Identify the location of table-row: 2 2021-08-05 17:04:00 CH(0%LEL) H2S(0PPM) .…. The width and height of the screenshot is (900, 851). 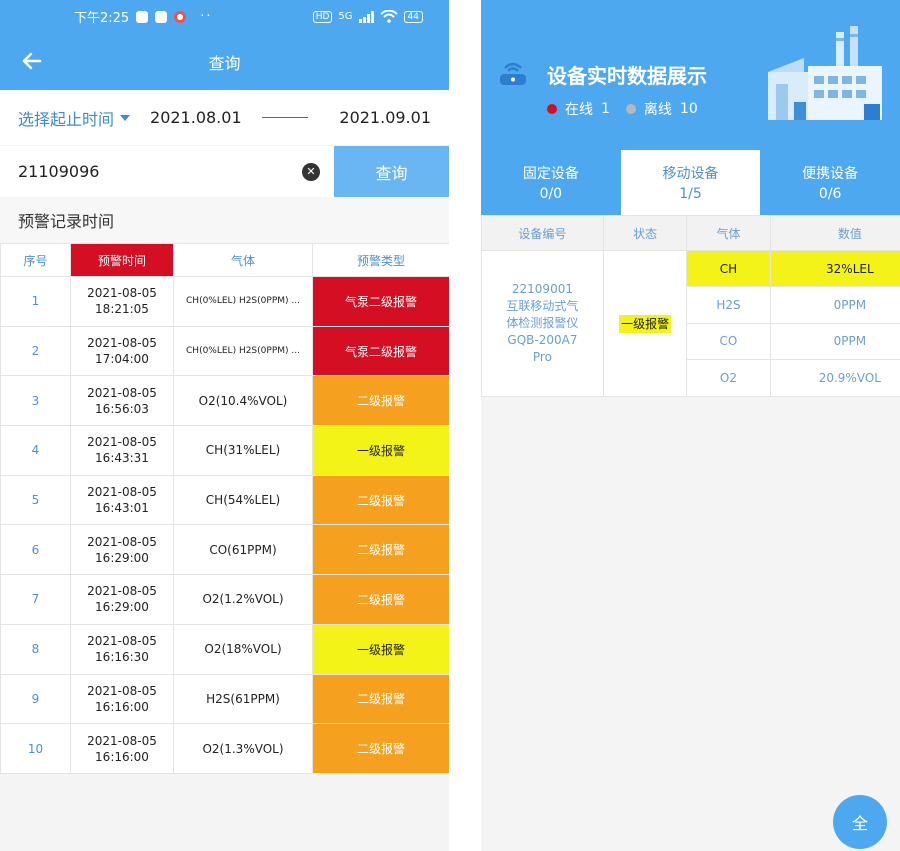
(224, 351).